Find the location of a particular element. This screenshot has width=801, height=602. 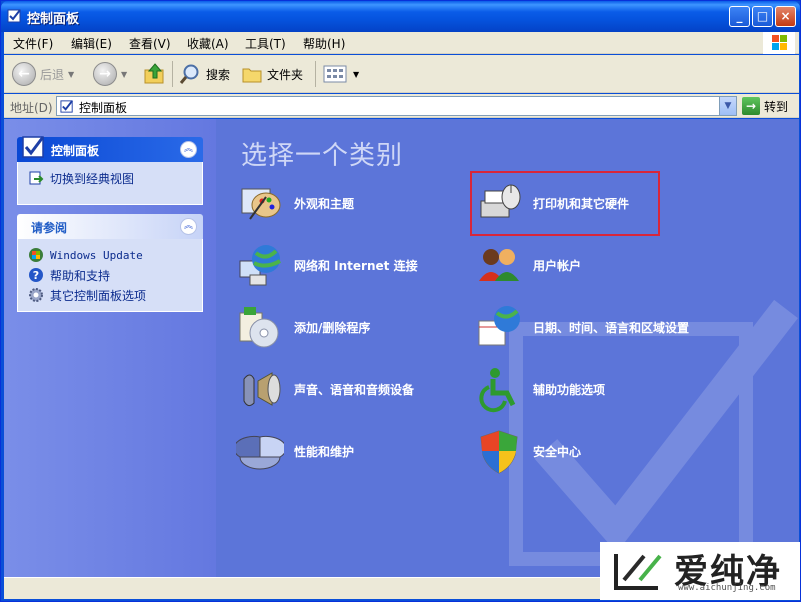

link-label: 切换到经典视图 is located at coordinates (92, 178).